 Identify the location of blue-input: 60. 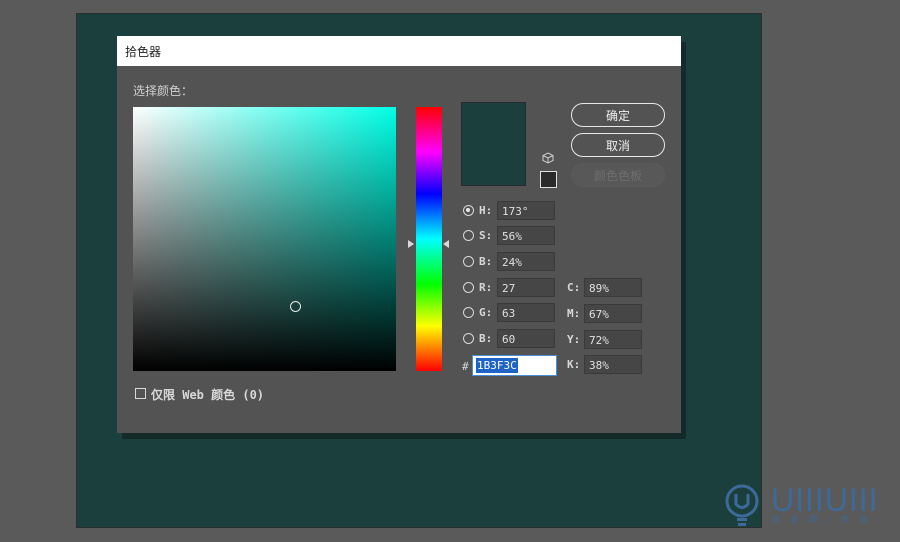
(526, 338).